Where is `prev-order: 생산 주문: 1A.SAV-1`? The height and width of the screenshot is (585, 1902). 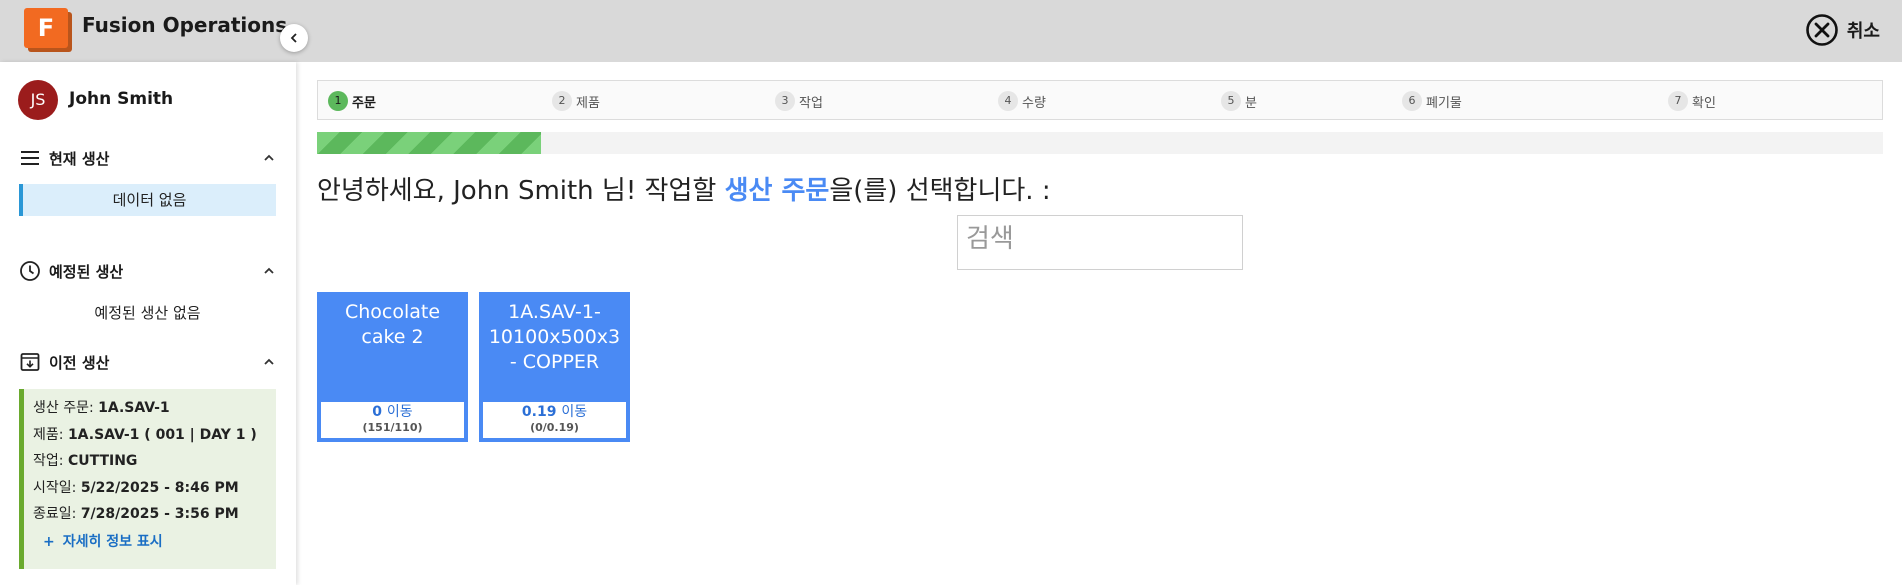
prev-order: 생산 주문: 1A.SAV-1 is located at coordinates (101, 408).